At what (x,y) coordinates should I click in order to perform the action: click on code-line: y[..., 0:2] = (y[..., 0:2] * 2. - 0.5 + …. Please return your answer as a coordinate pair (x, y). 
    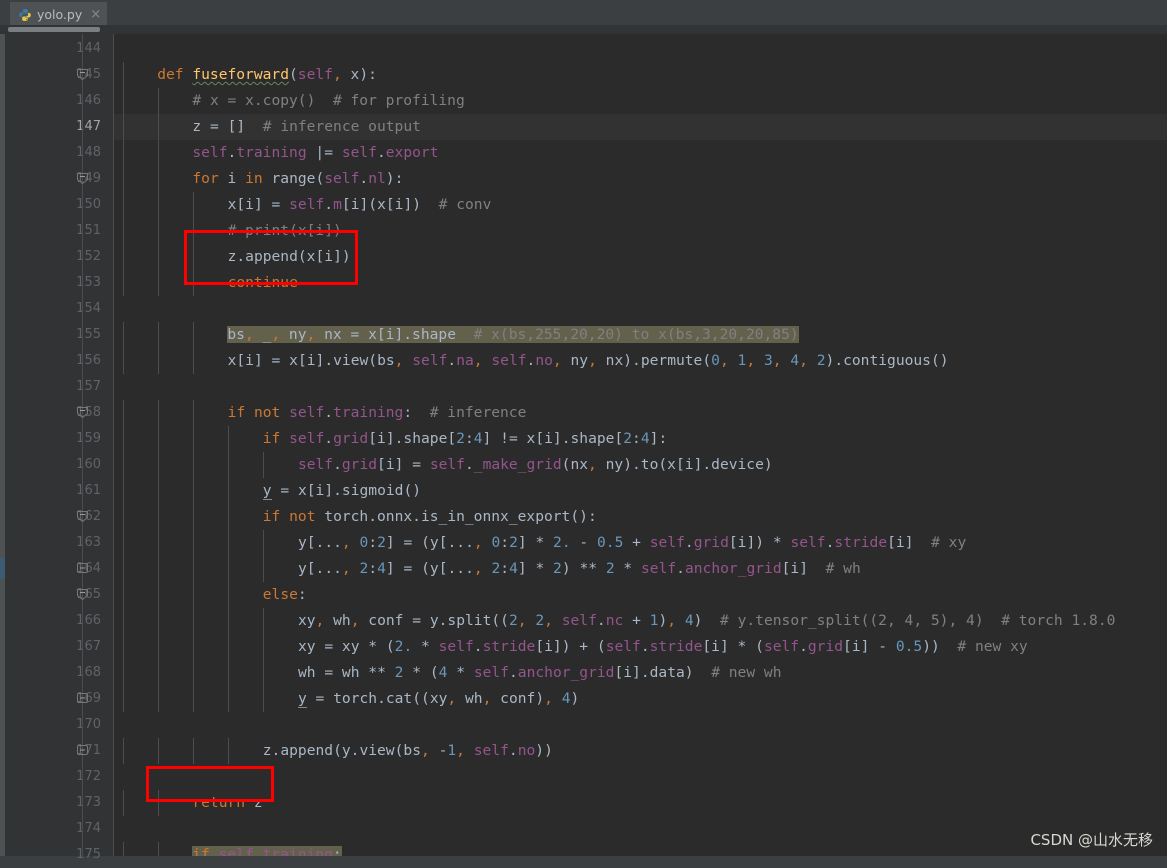
    Looking at the image, I should click on (640, 543).